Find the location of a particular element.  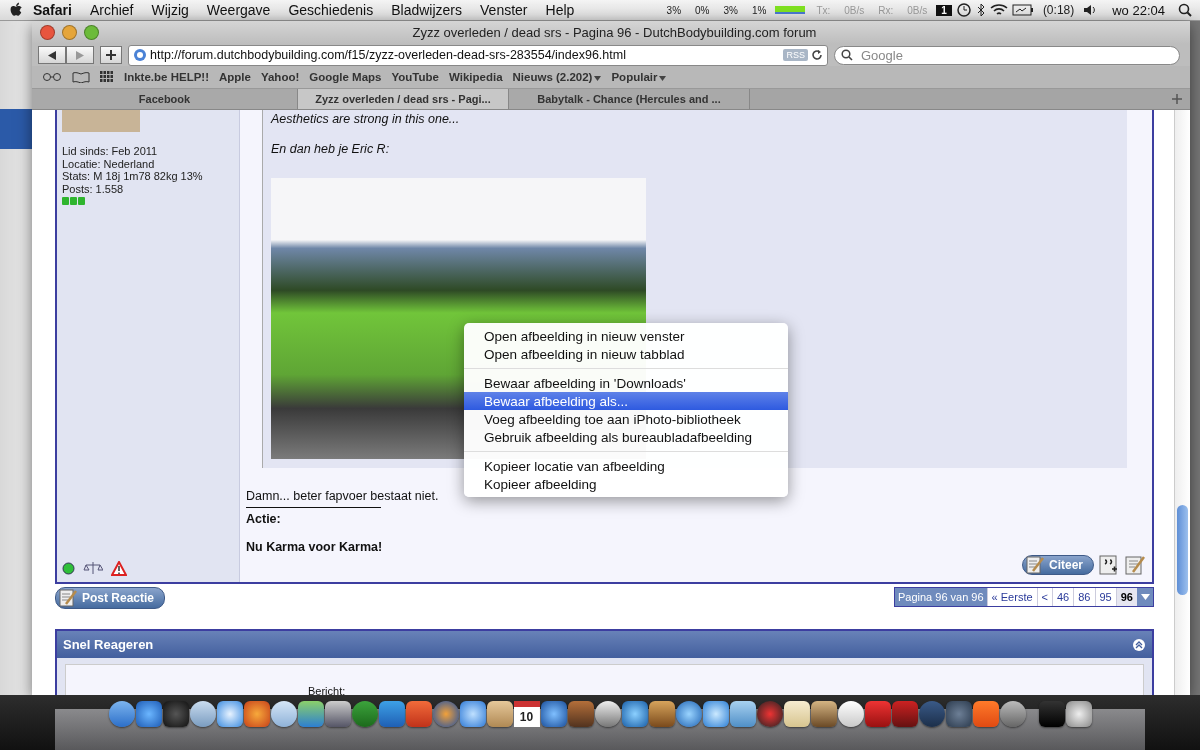

context-menu-item: Bewaar afbeelding in 'Downloads' is located at coordinates (626, 383).